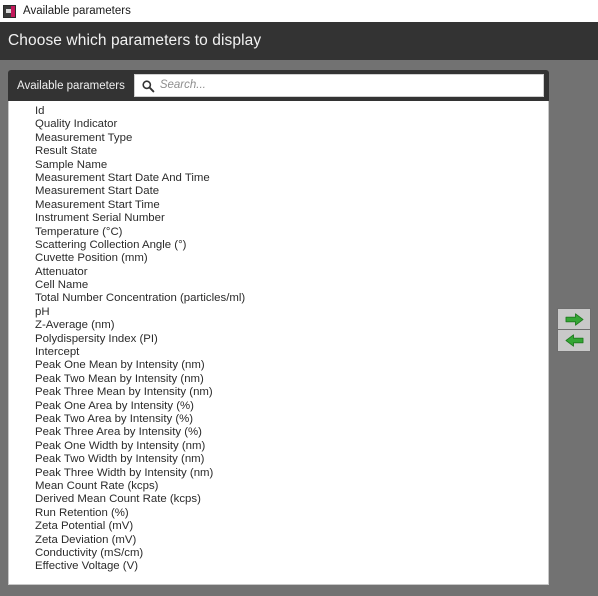  I want to click on list-item: Run Retention (%), so click(278, 513).